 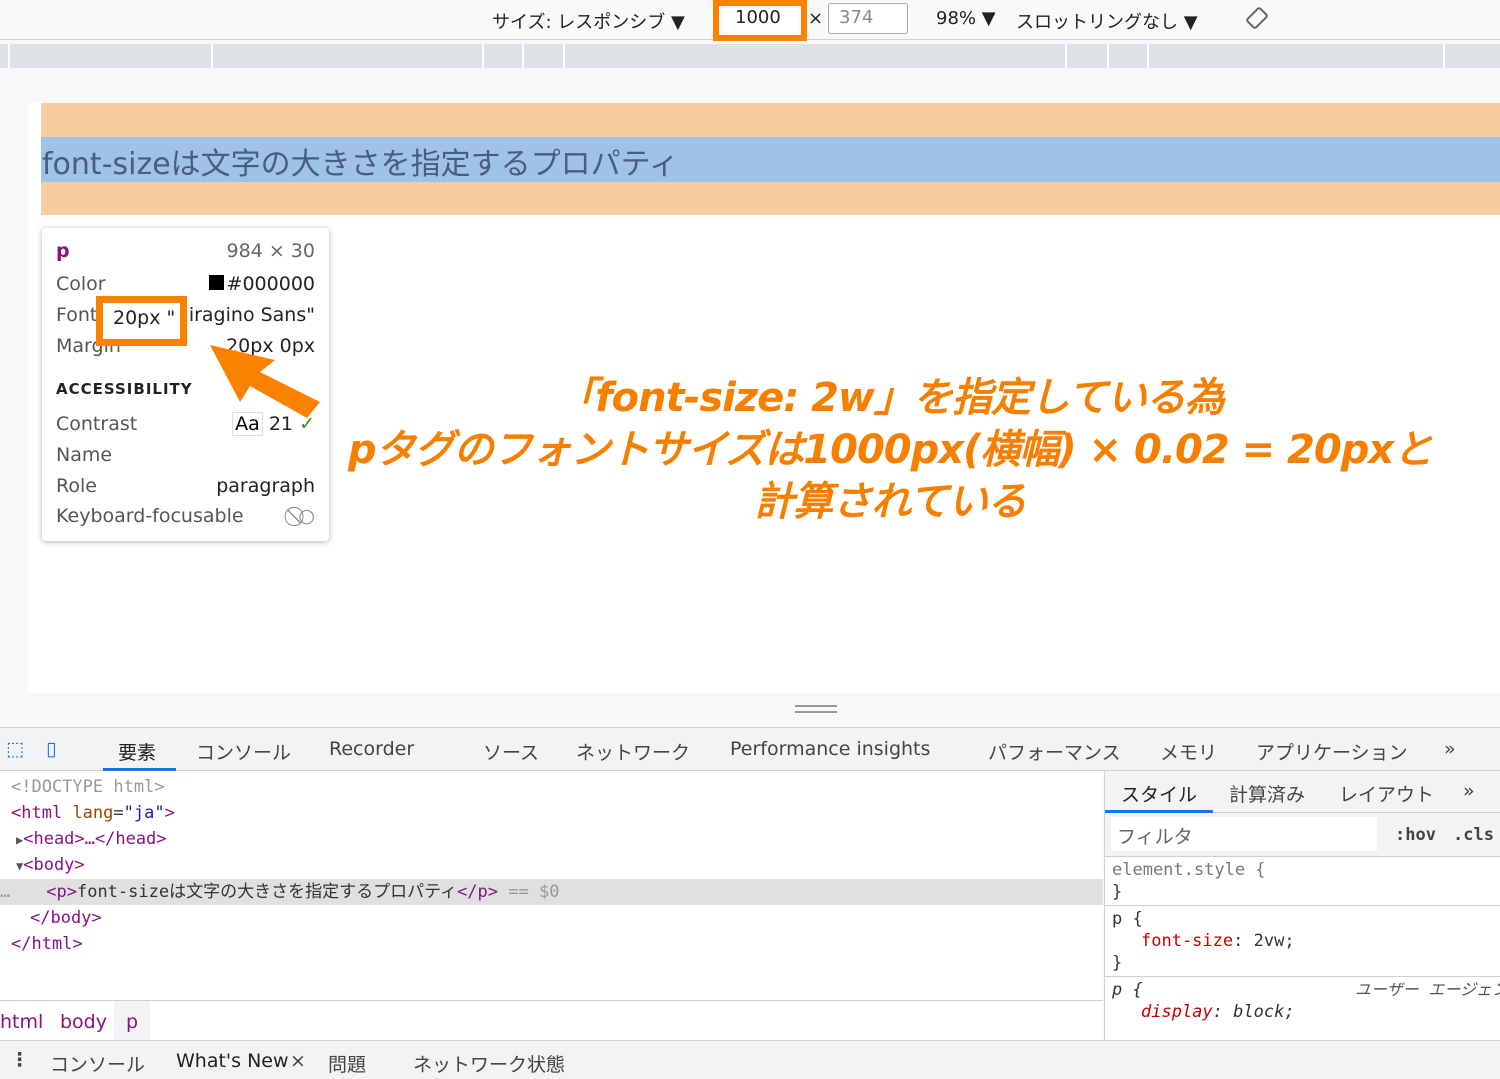 I want to click on size-dropdown: サイズ: レスポンシブ ▼, so click(x=588, y=21).